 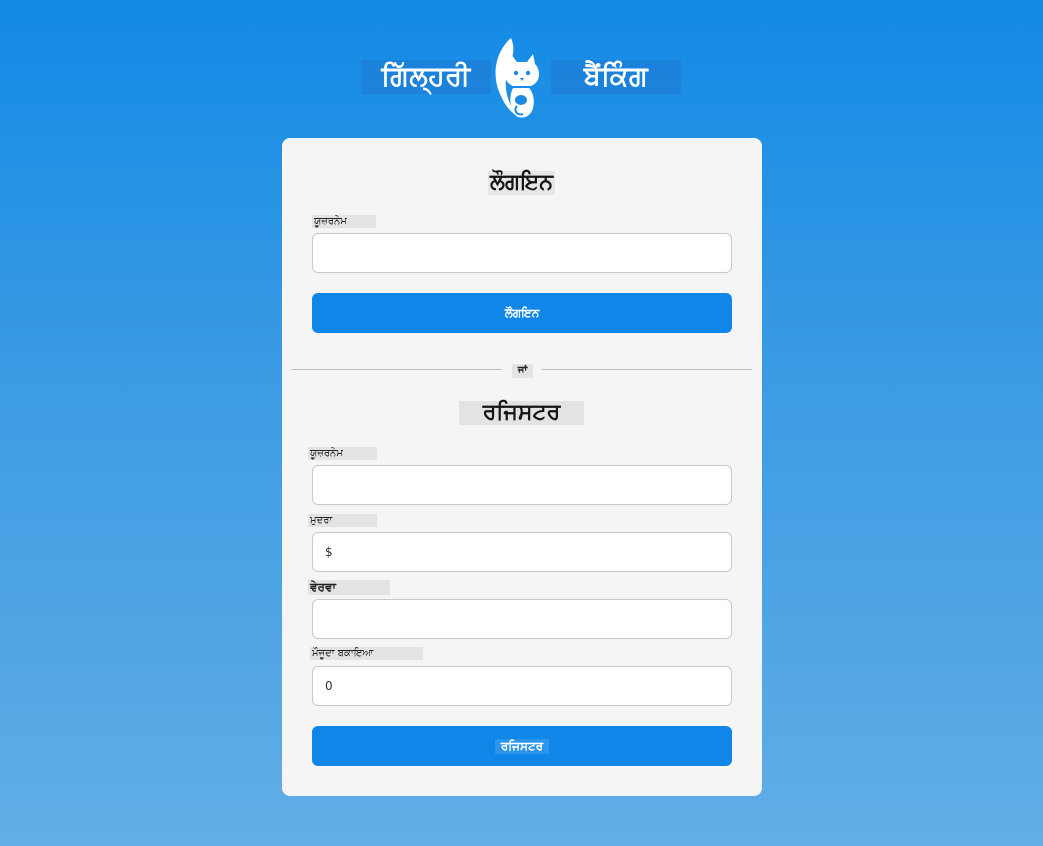 What do you see at coordinates (522, 619) in the screenshot?
I see `register-description-input` at bounding box center [522, 619].